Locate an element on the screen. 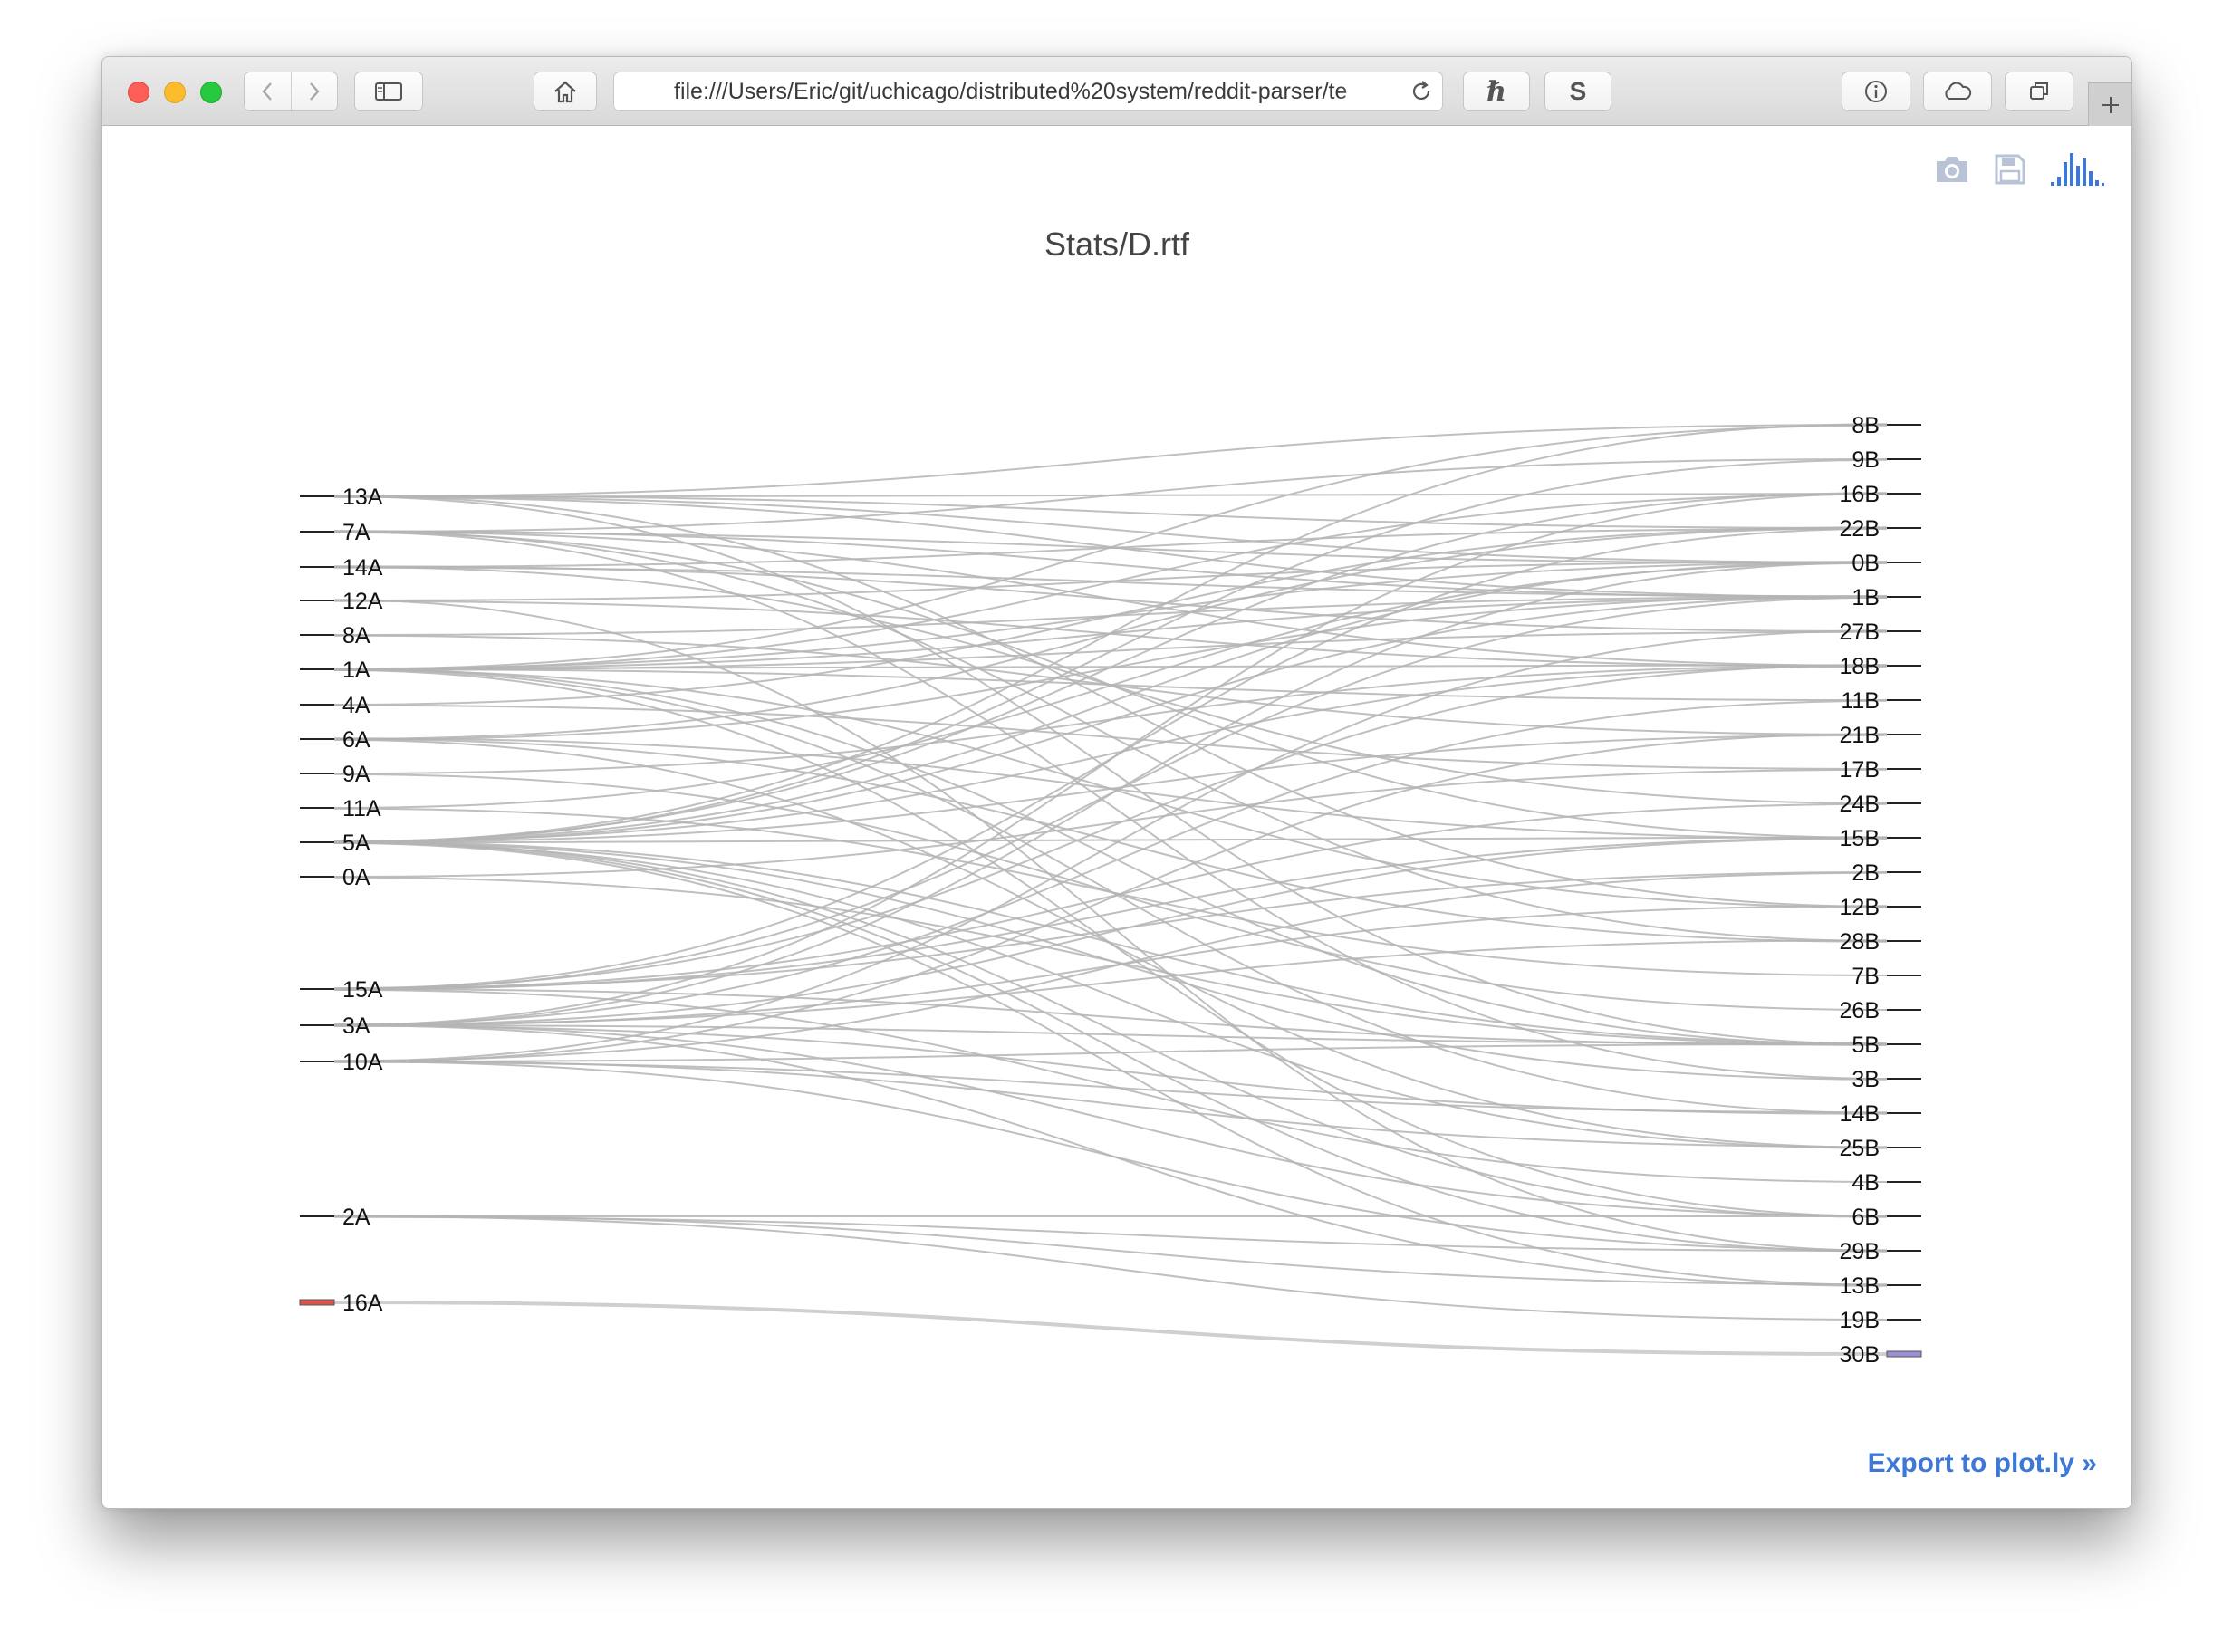 The image size is (2232, 1652). home-button is located at coordinates (565, 91).